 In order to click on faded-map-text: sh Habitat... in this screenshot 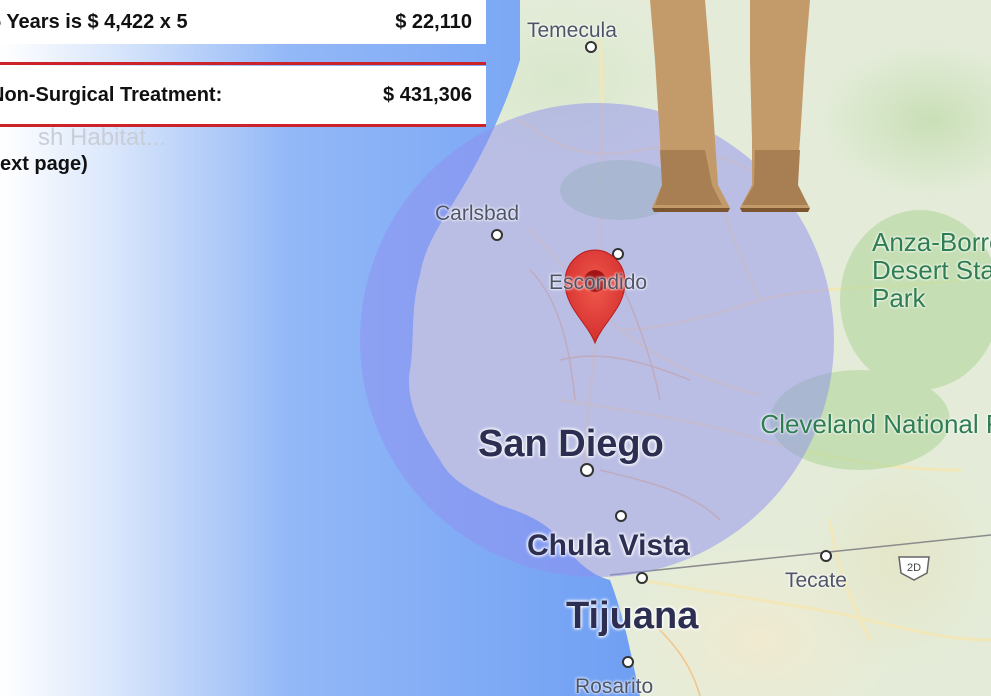, I will do `click(102, 137)`.